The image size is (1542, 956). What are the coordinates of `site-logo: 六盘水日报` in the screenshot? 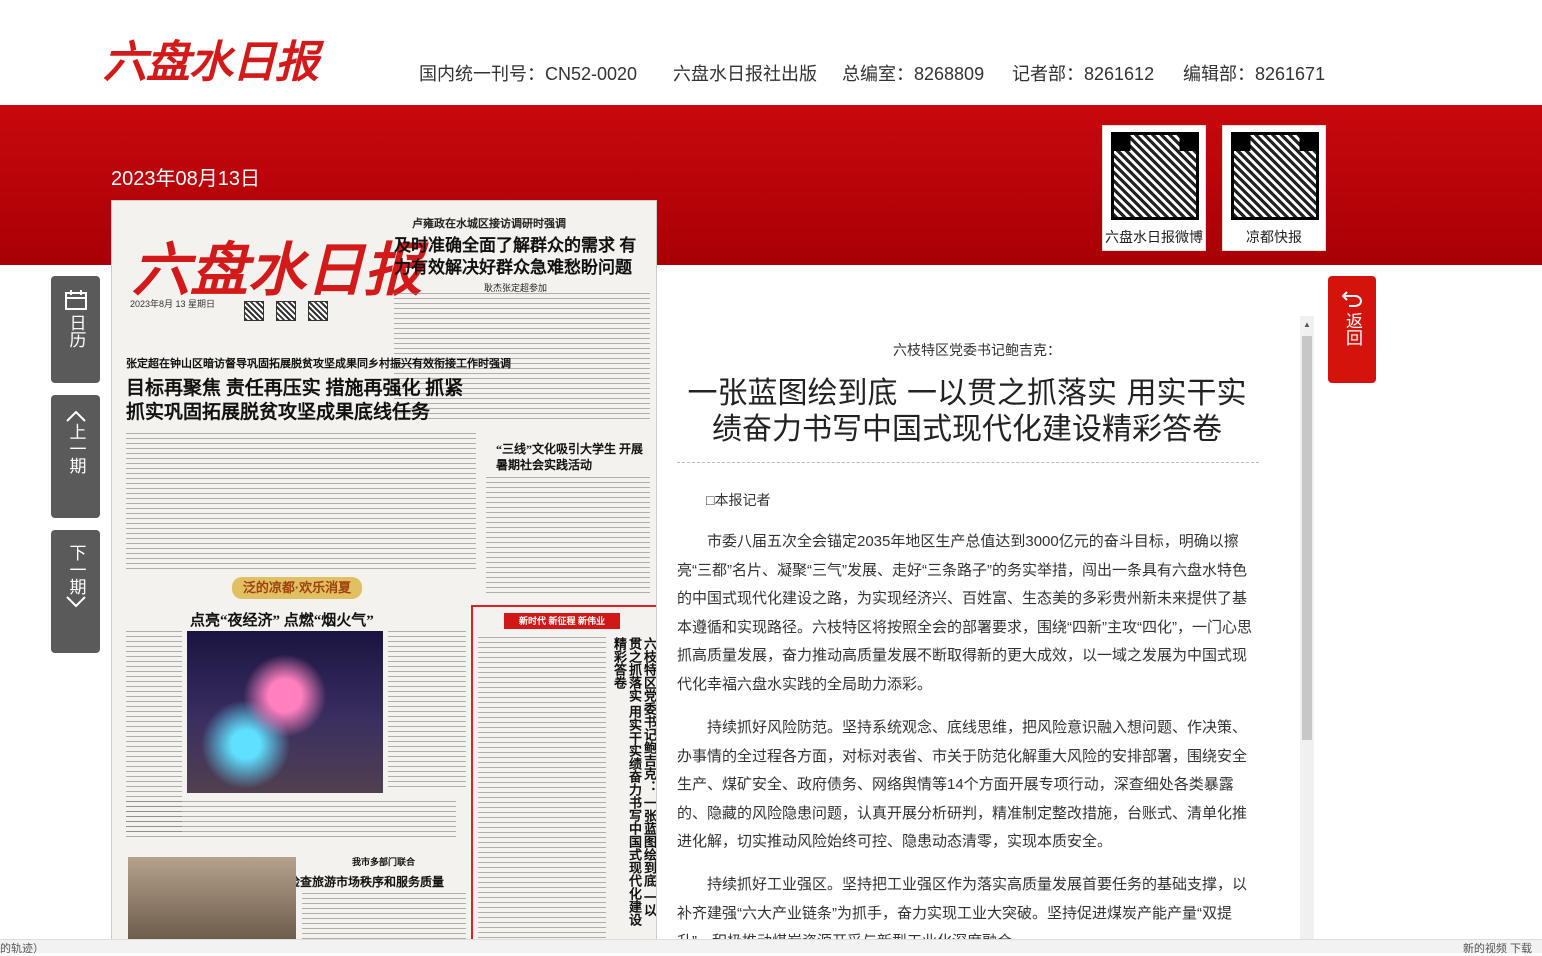 It's located at (211, 58).